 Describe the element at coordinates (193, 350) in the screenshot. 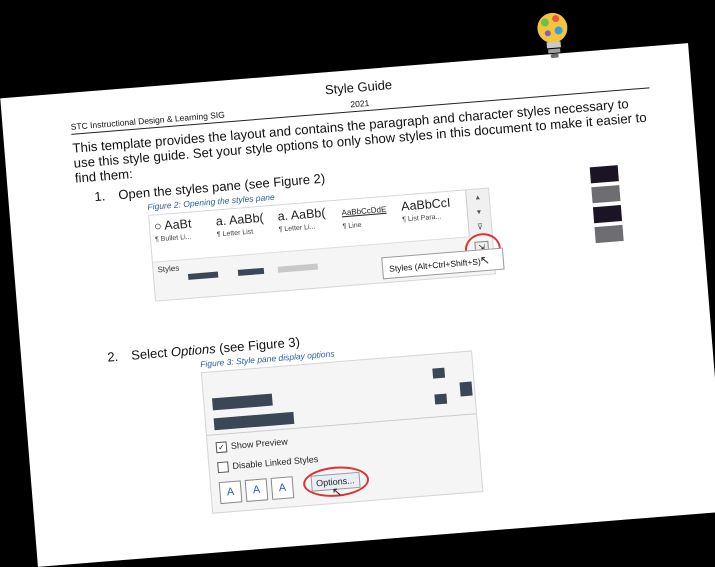

I see `step-text-emphasis: Options` at that location.